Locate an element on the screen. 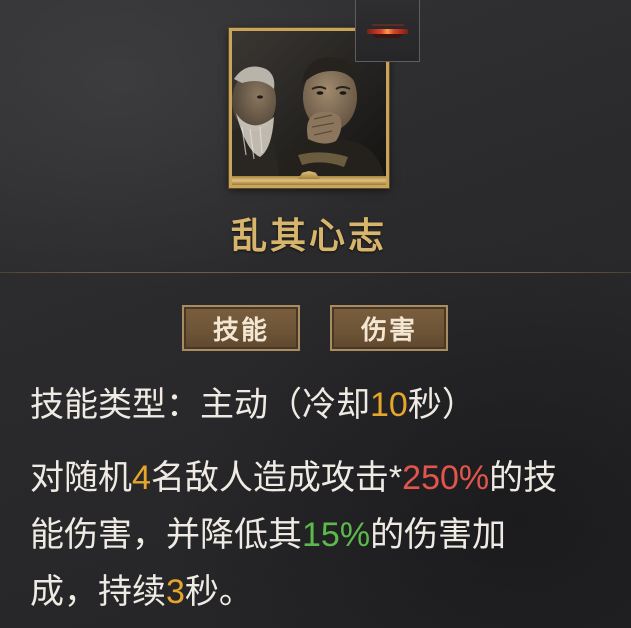  description-text: 名敌人造成攻击* is located at coordinates (276, 478).